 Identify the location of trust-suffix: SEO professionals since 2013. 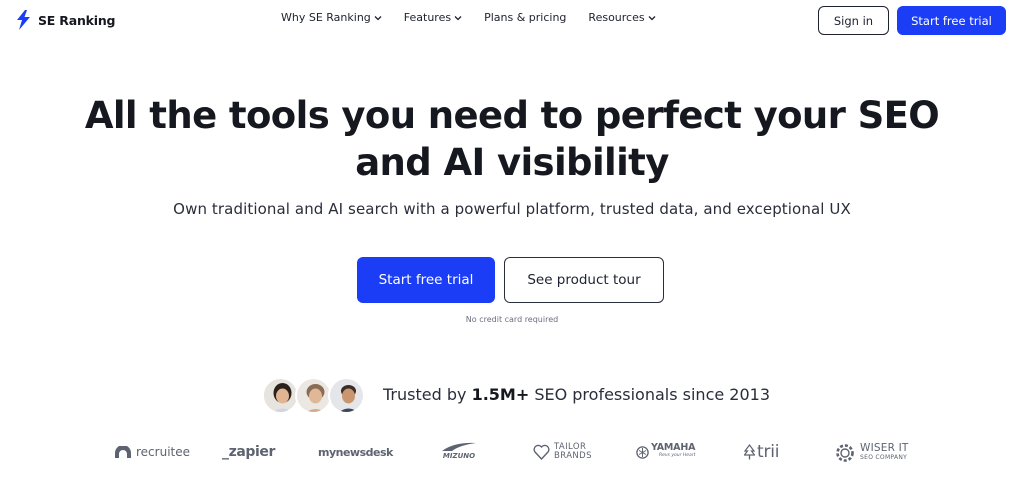
(652, 394).